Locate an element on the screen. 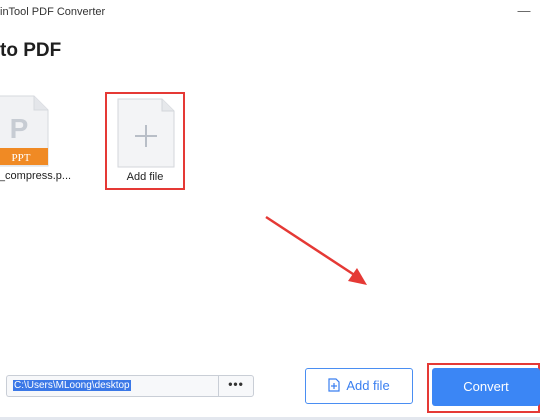 The image size is (540, 420). ppt-file-icon: P PPT is located at coordinates (24, 131).